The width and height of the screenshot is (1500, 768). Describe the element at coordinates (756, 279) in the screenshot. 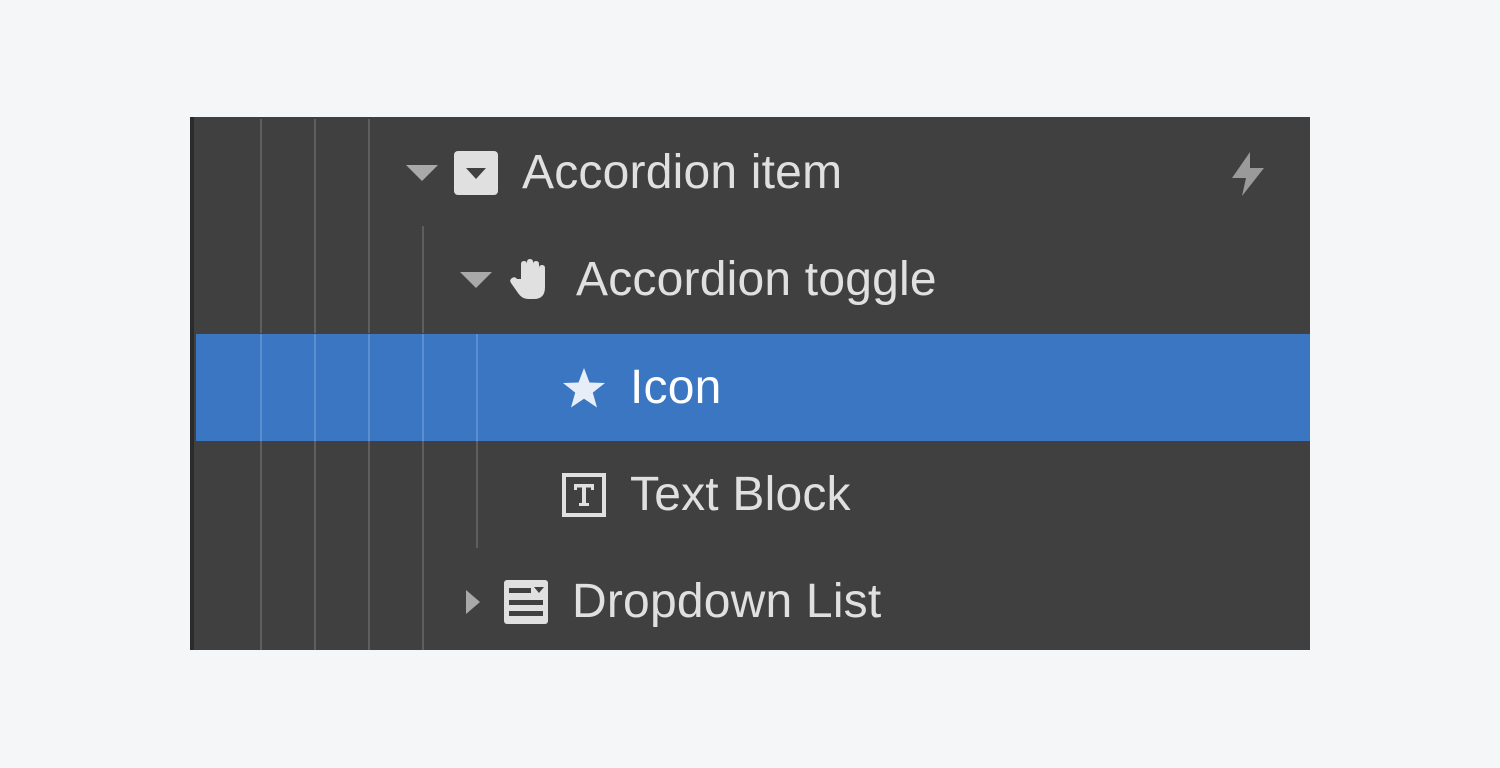

I see `navigator-item-label: Accordion toggle` at that location.